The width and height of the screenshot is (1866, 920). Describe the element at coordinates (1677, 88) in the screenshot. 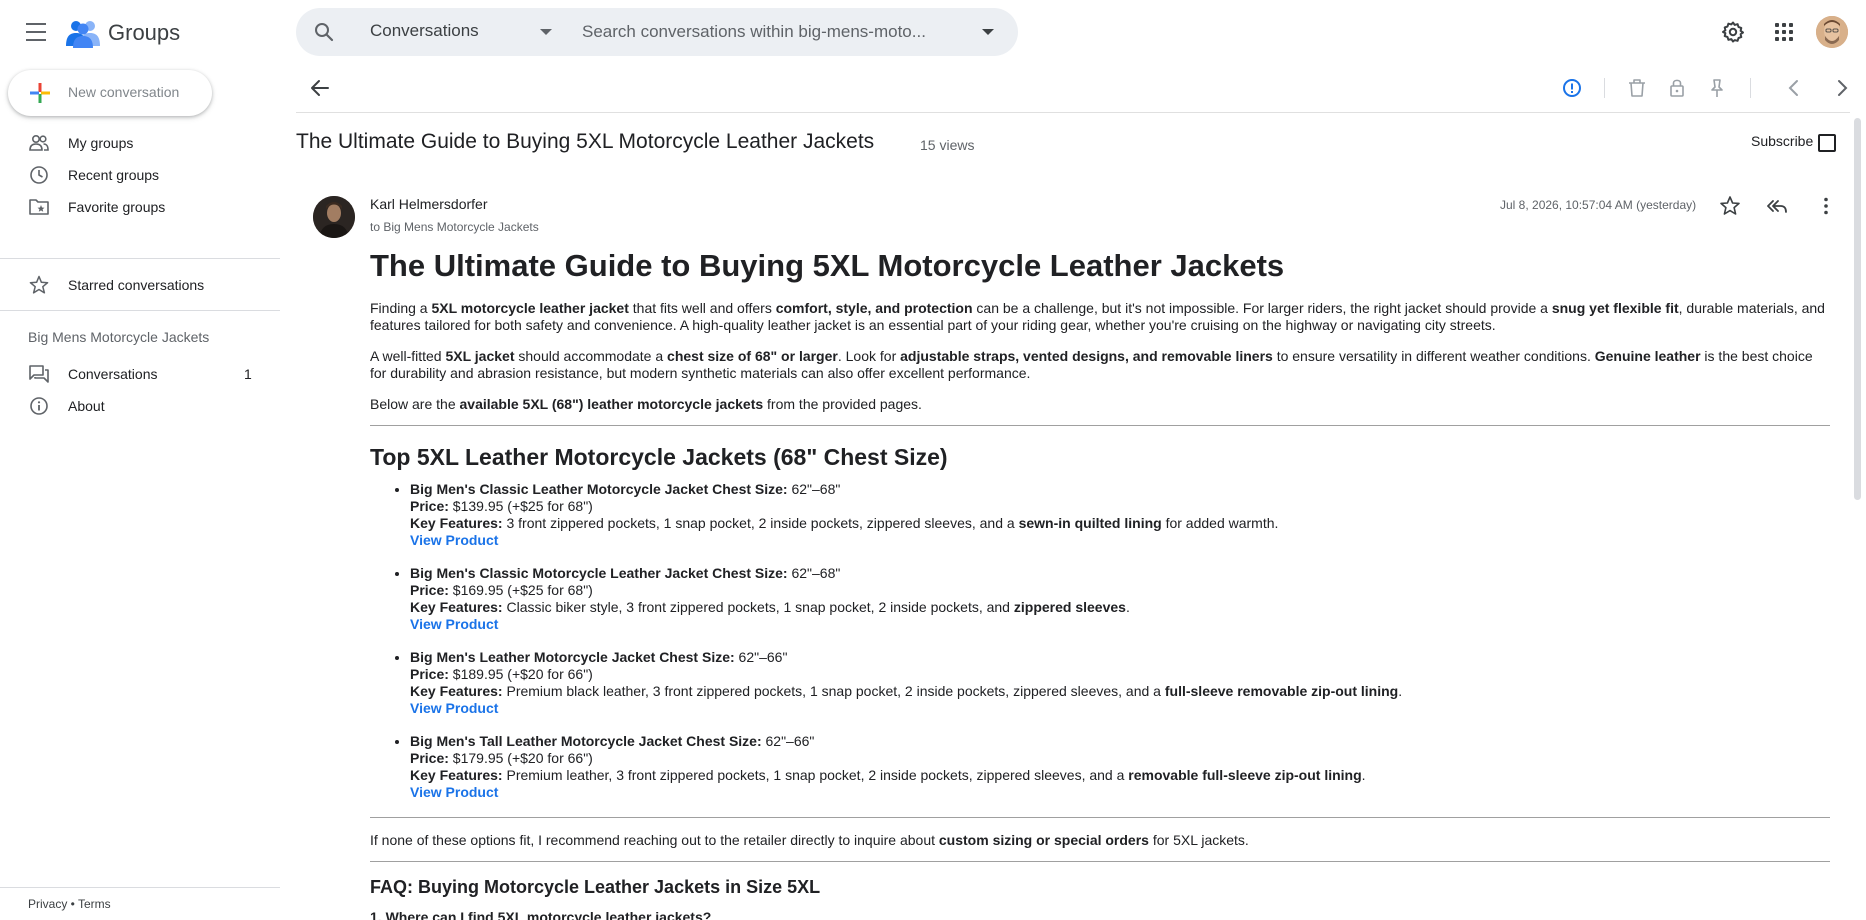

I see `lock-icon` at that location.